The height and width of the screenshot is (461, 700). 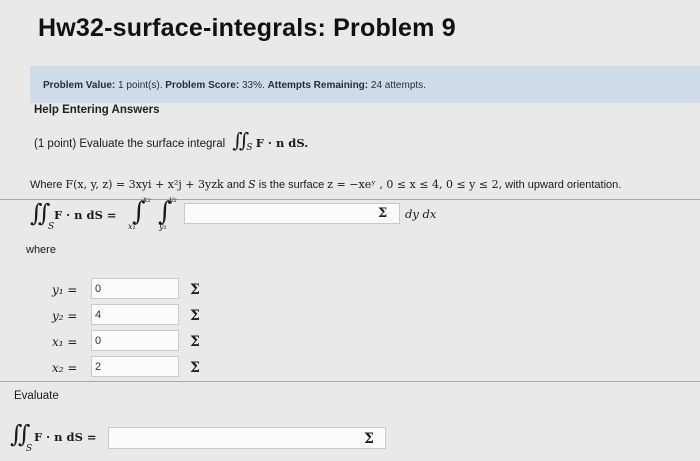 I want to click on and-text: and, so click(x=236, y=185).